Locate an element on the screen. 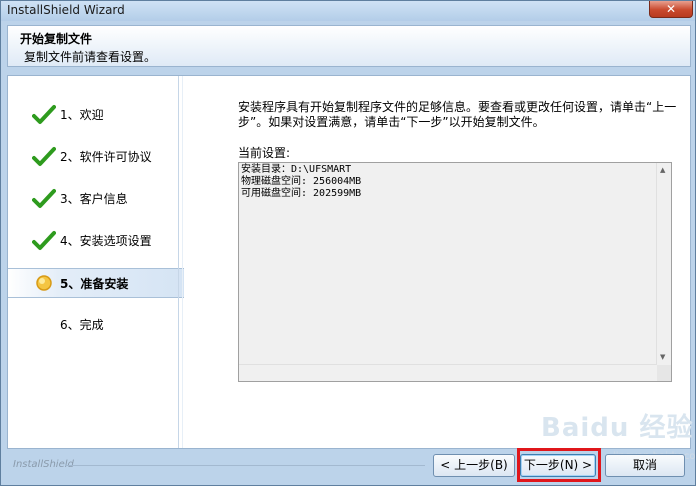  header-title: 开始复制文件 is located at coordinates (56, 39).